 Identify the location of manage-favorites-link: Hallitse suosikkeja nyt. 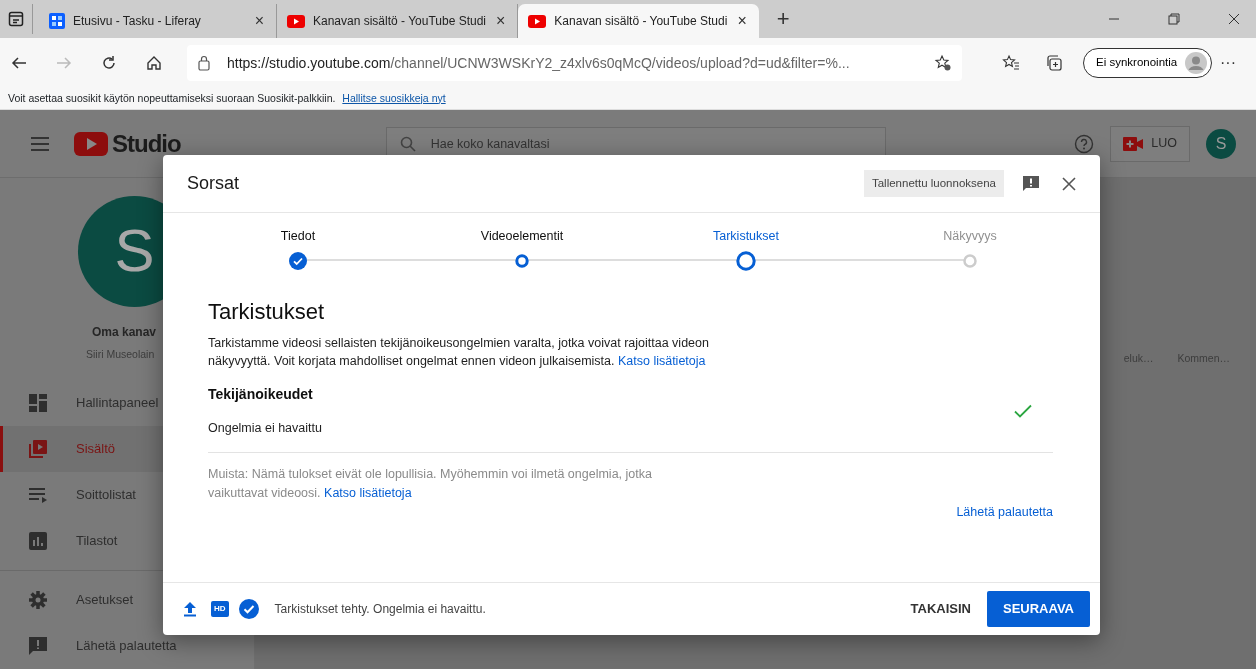
(394, 97).